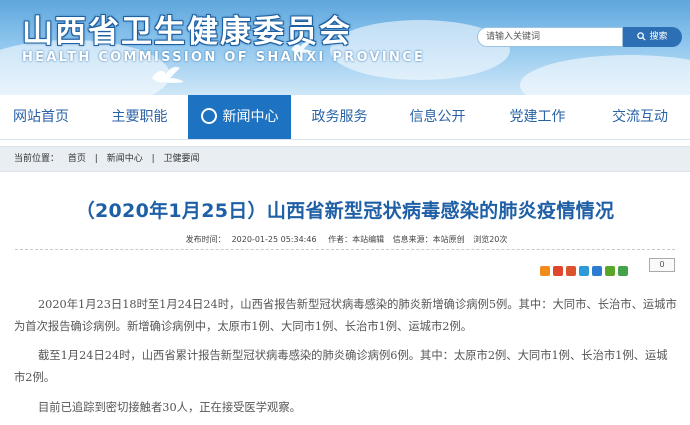  Describe the element at coordinates (169, 407) in the screenshot. I see `article-paragraph: 目前已追踪到密切接触者30人，正在接受医学观察。` at that location.